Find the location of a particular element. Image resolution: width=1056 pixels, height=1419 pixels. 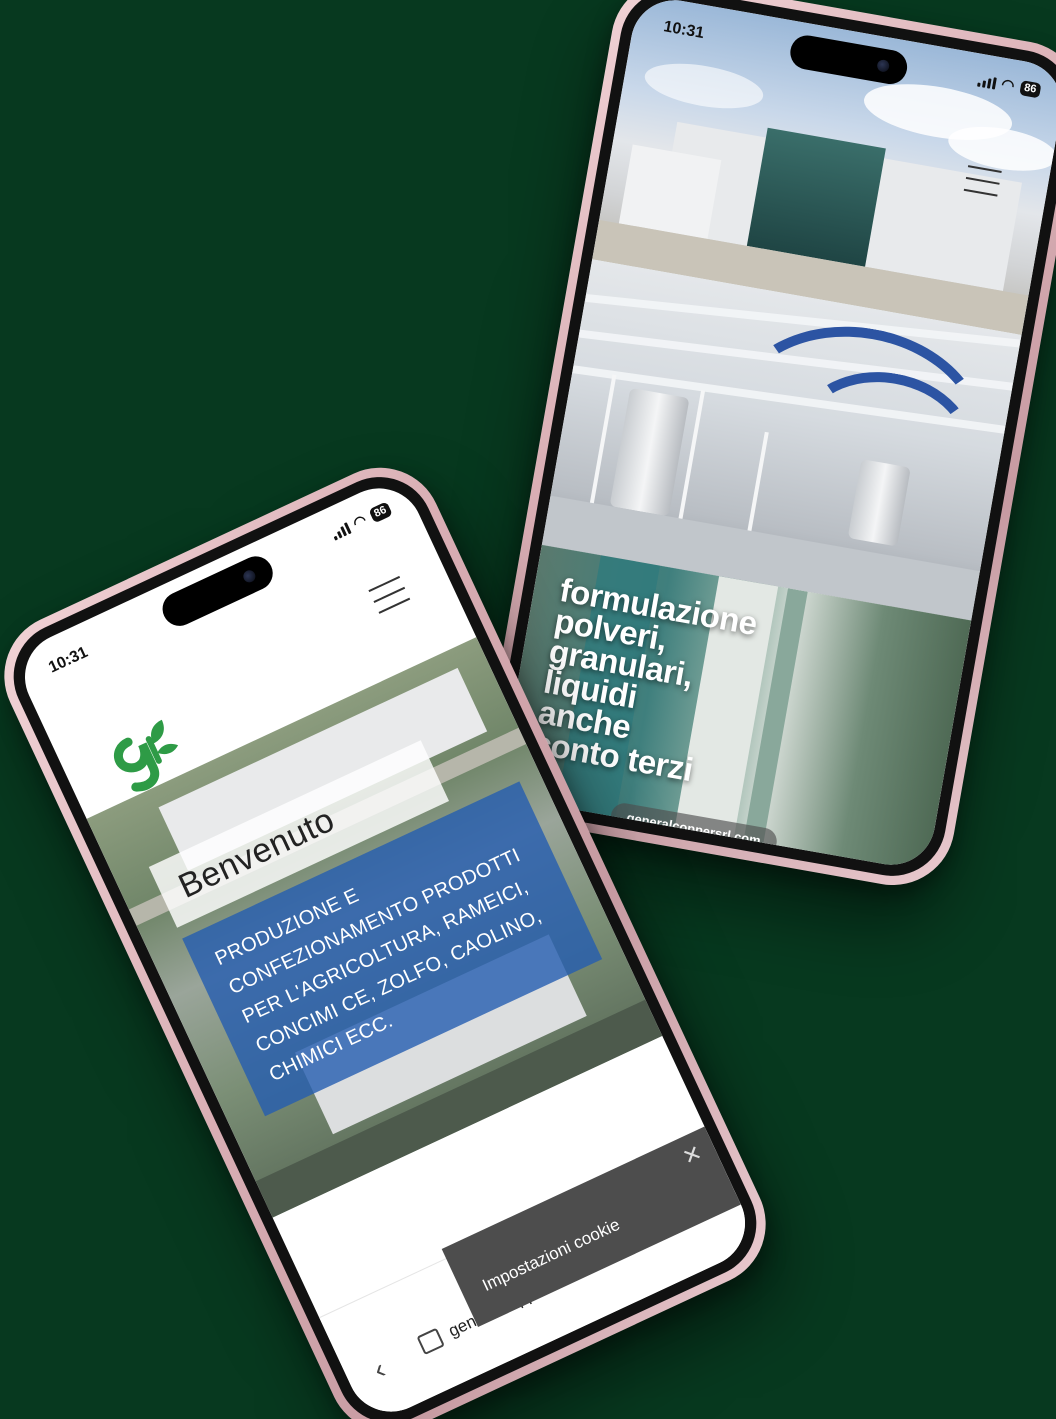

close-icon: ✕ is located at coordinates (693, 1155).